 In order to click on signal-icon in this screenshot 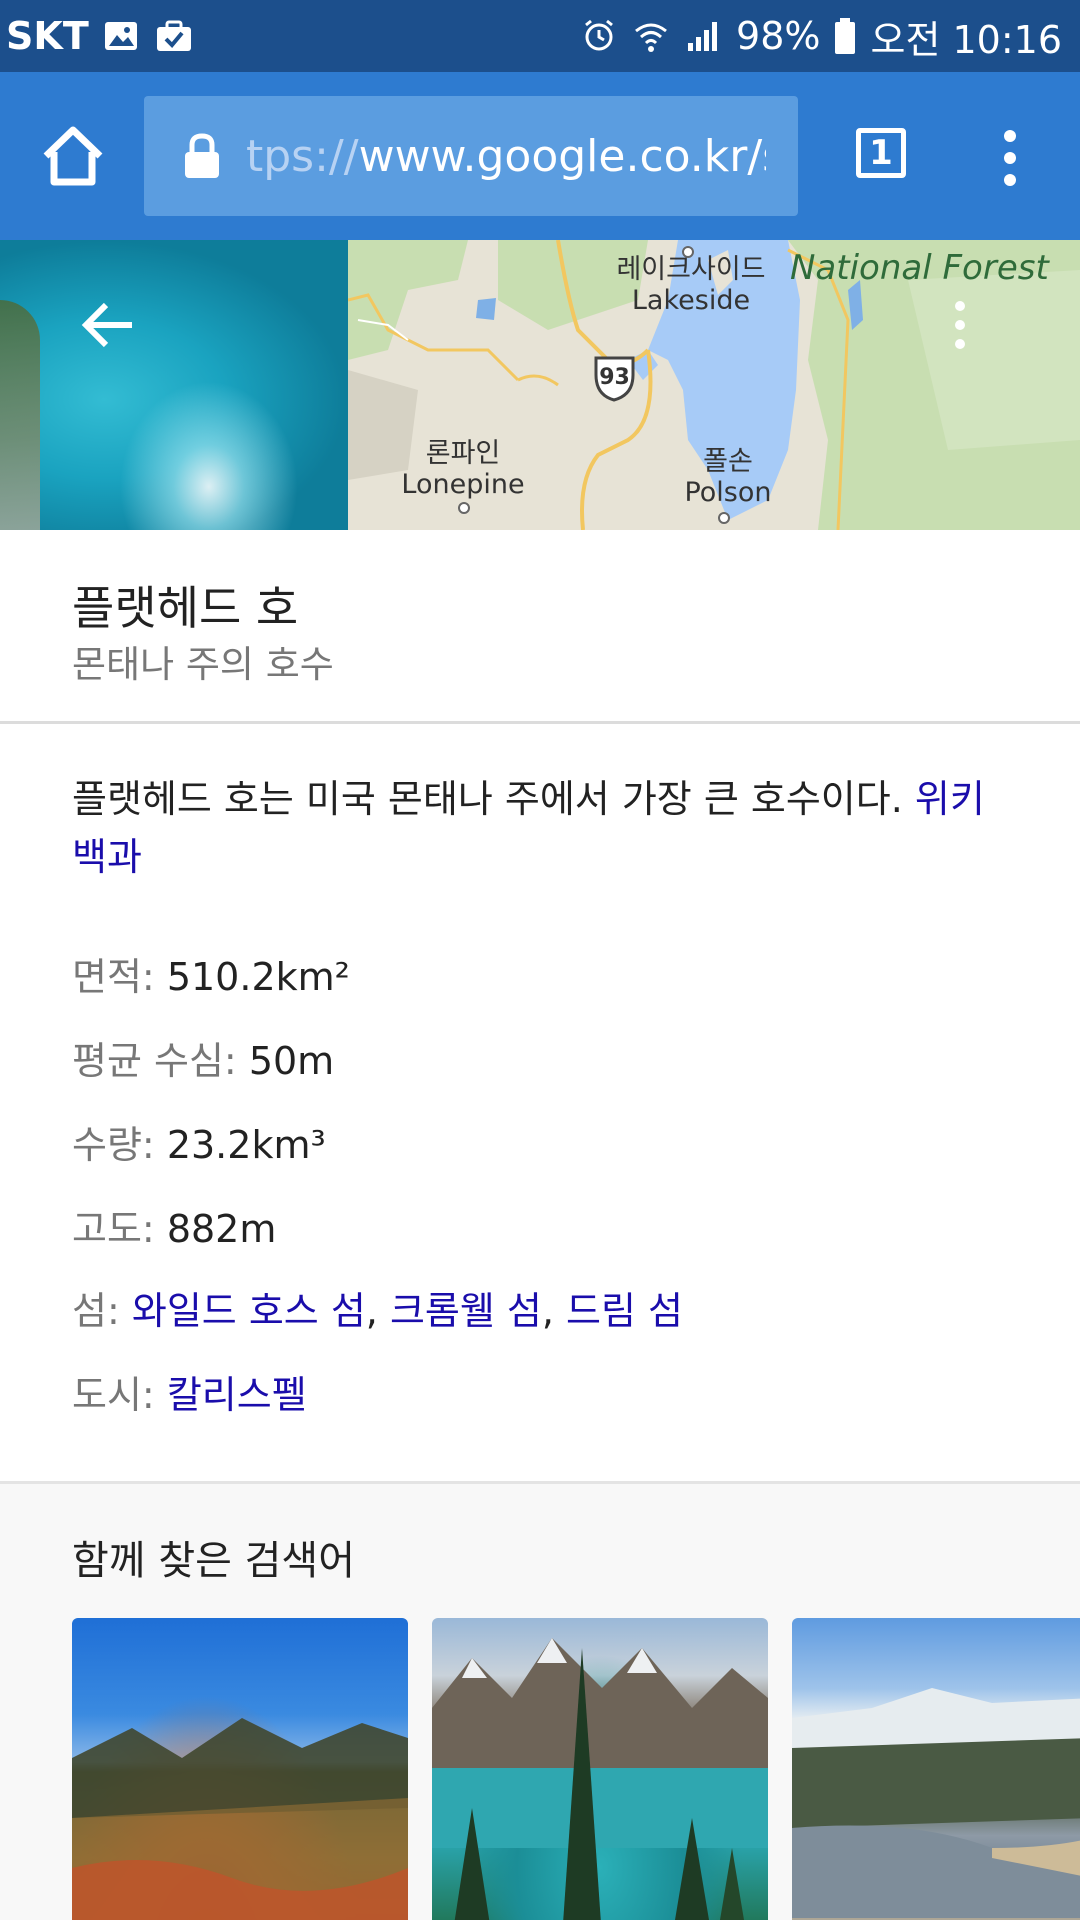, I will do `click(703, 36)`.